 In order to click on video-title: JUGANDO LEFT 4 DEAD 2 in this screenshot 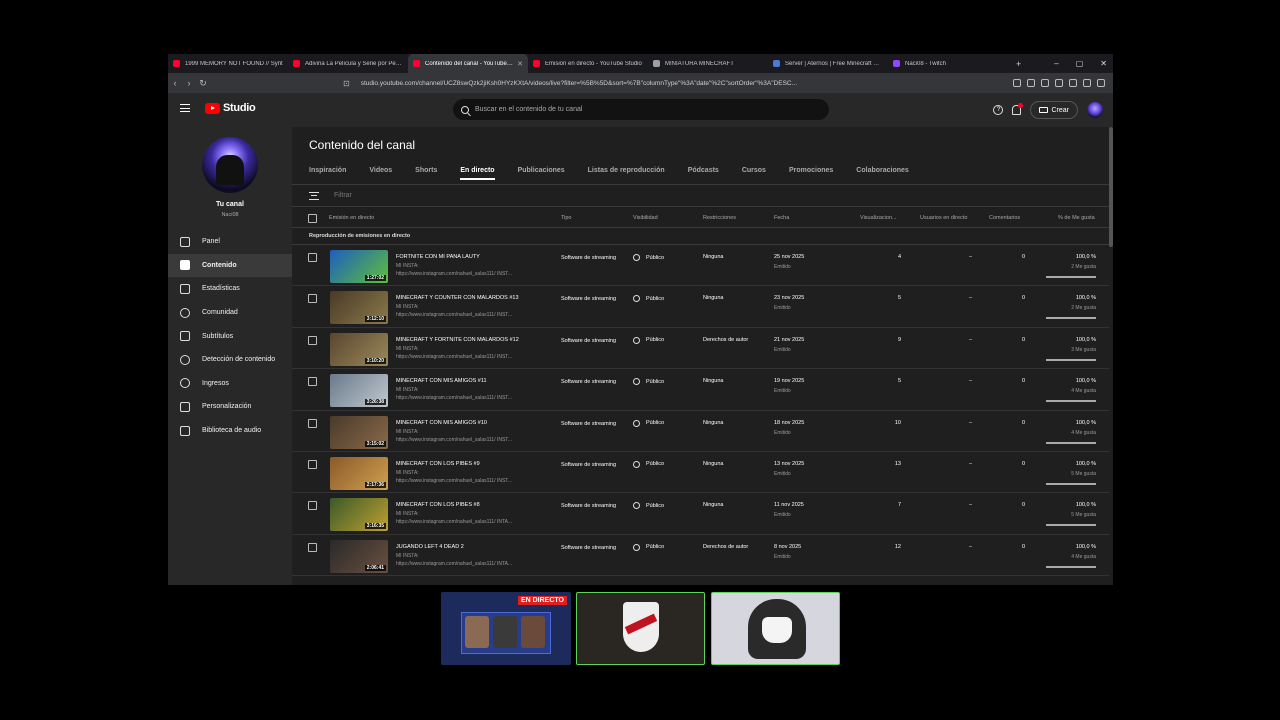, I will do `click(430, 547)`.